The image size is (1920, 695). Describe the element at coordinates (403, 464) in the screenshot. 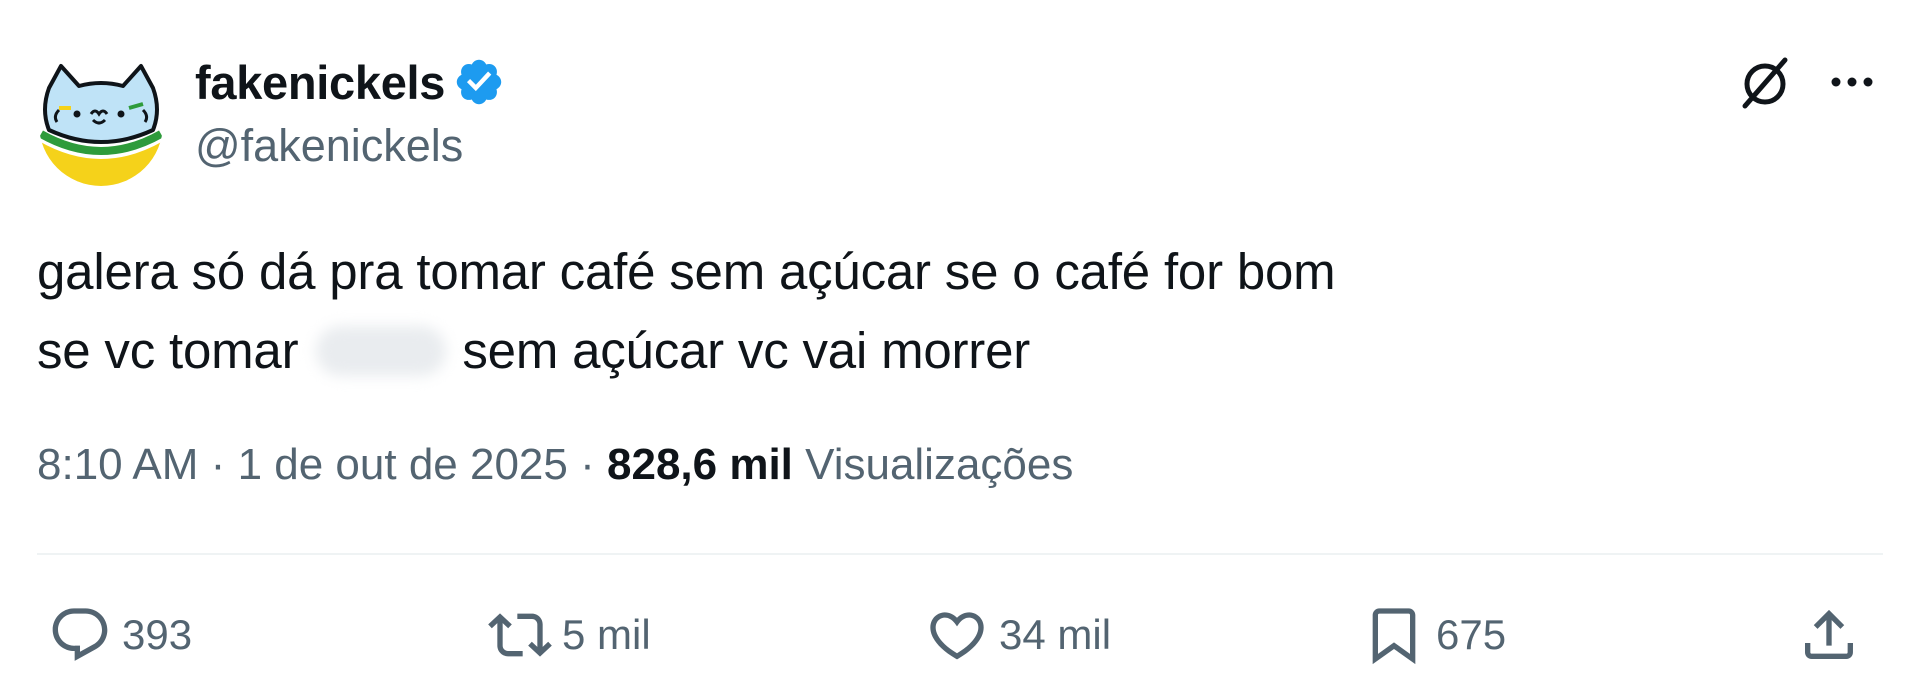

I see `tweet-date: 1 de out de 2025` at that location.